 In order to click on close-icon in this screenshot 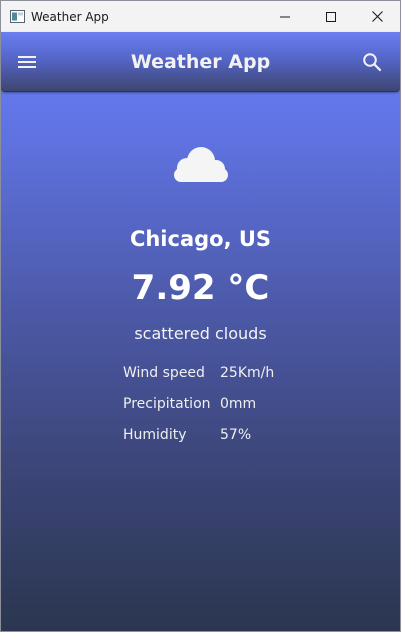, I will do `click(377, 16)`.